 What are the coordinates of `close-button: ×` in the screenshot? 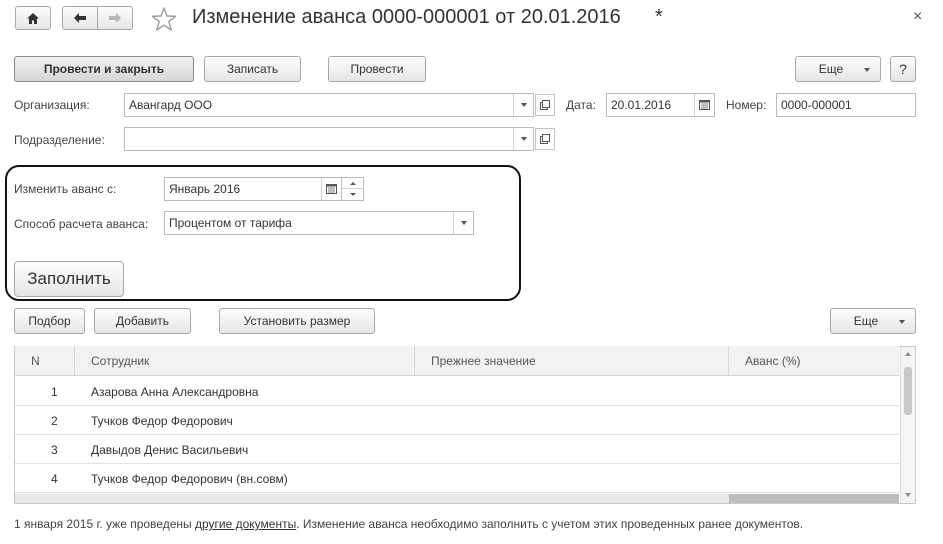 It's located at (920, 17).